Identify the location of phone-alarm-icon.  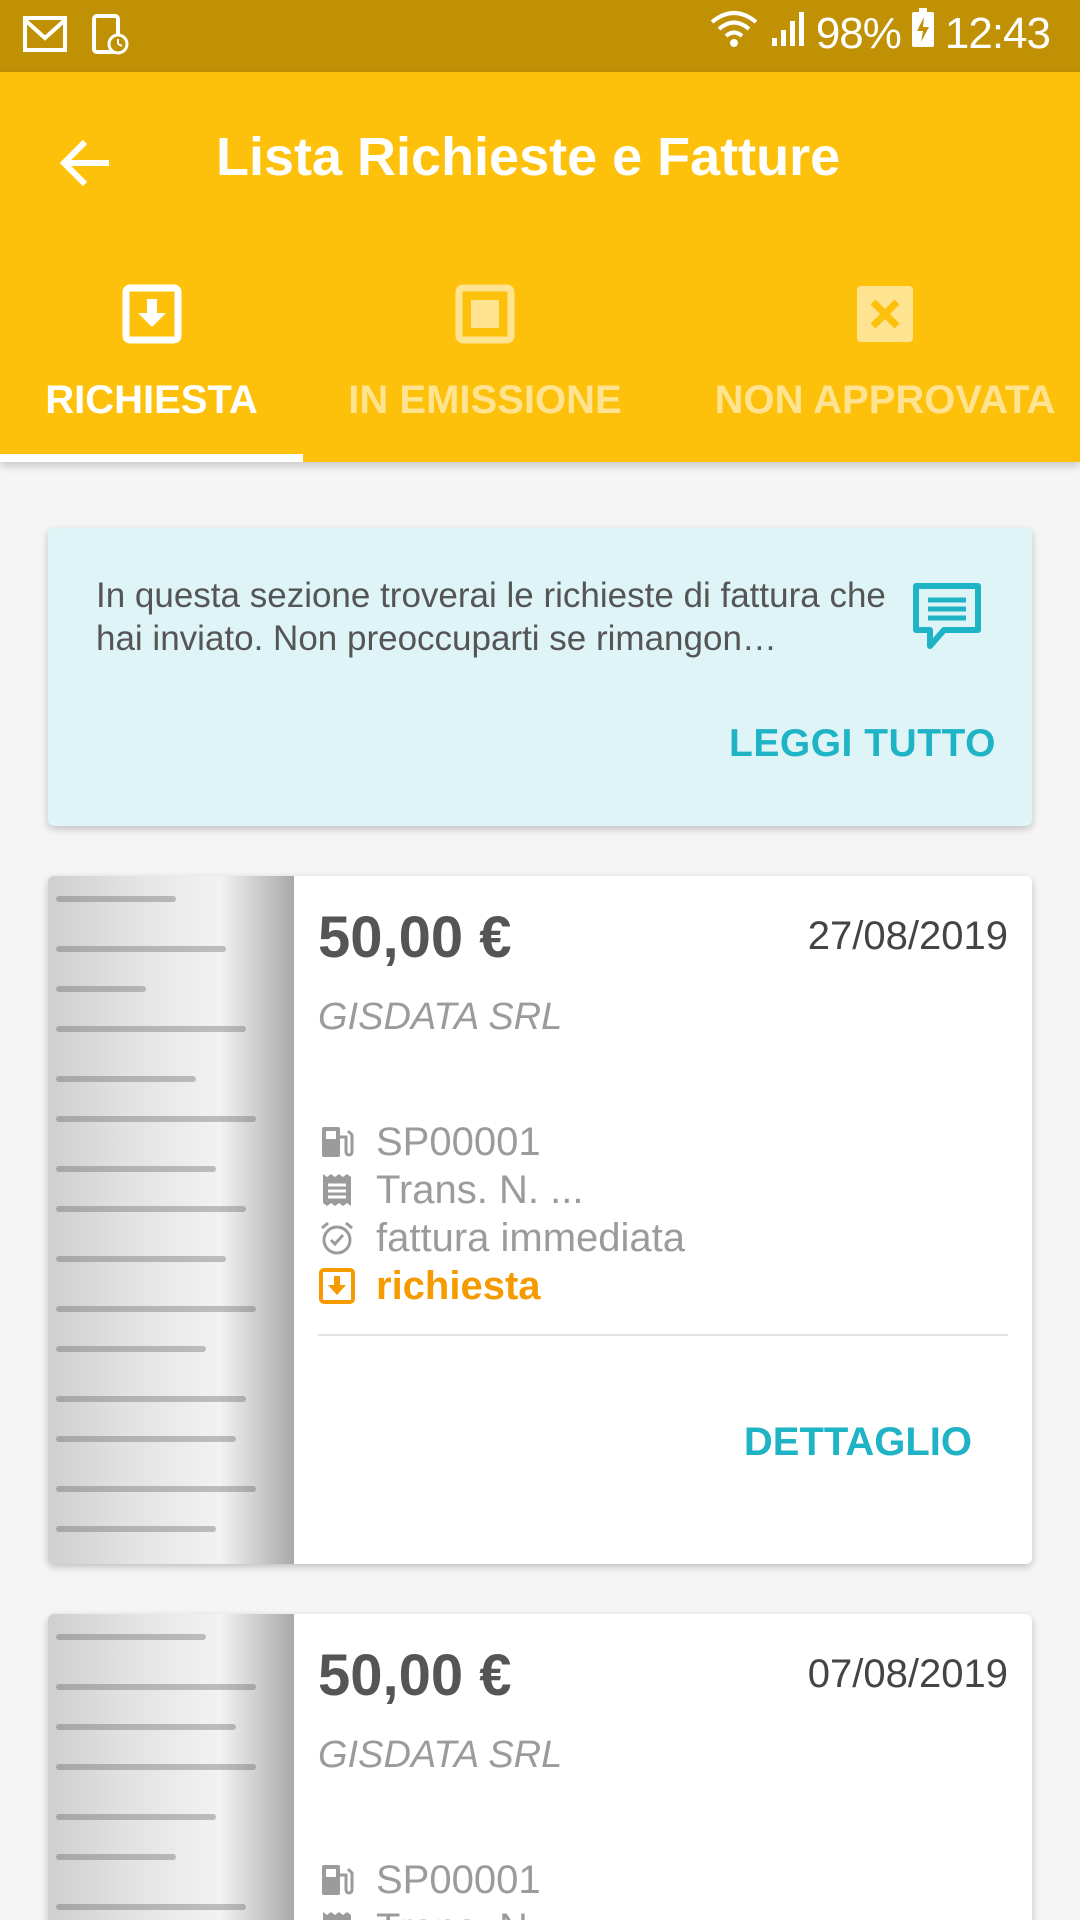
(113, 34).